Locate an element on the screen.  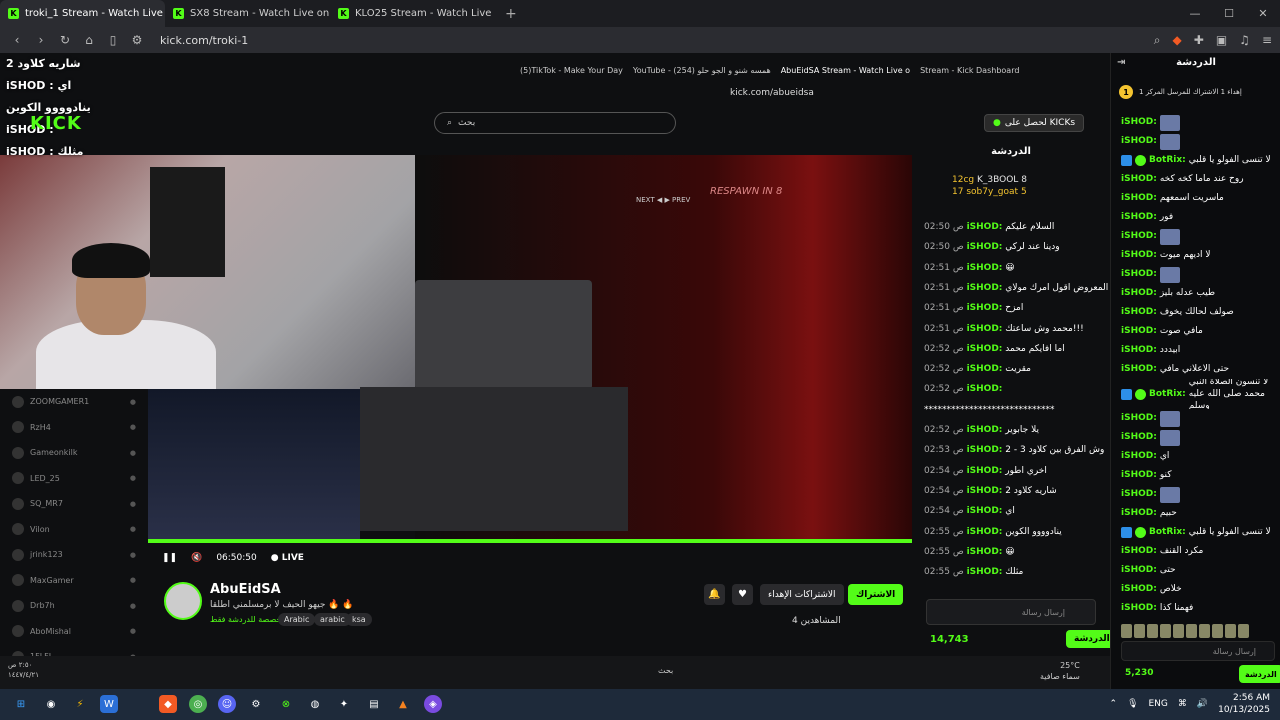
app-terminal-icon: ▤ is located at coordinates (374, 704).